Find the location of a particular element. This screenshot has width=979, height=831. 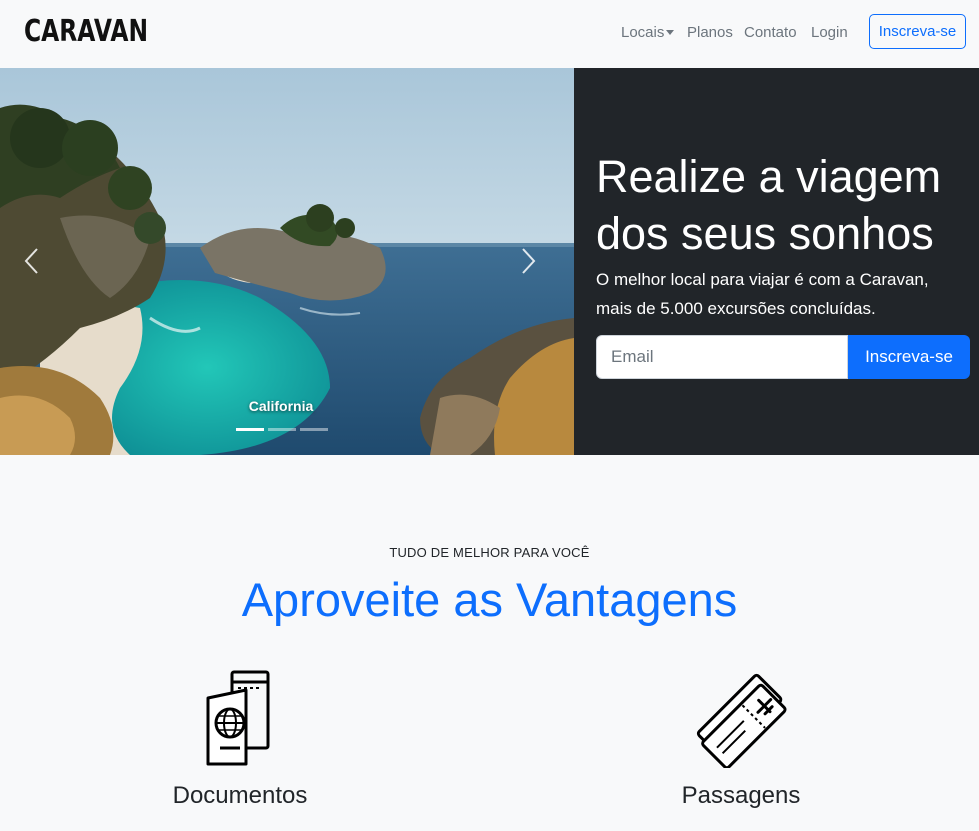

feature-documentos: Documentos is located at coordinates (240, 739).